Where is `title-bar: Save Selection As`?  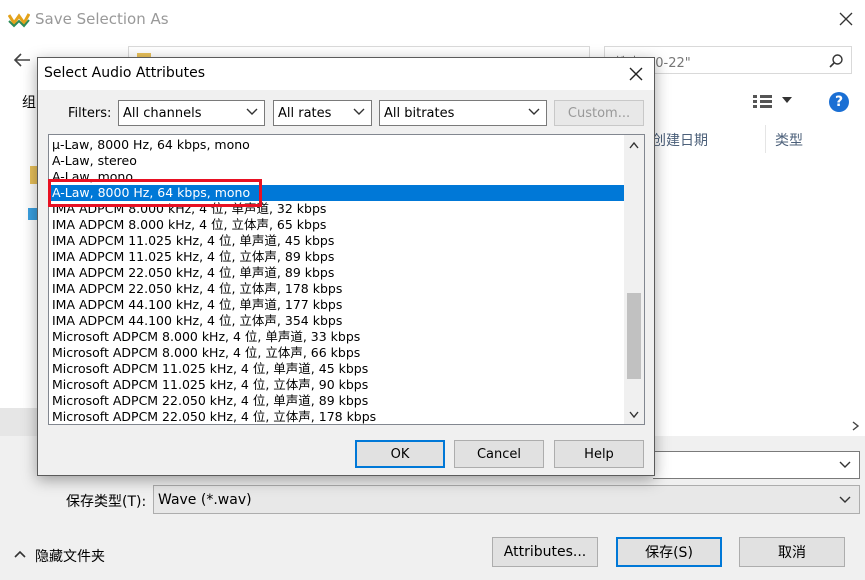
title-bar: Save Selection As is located at coordinates (432, 20).